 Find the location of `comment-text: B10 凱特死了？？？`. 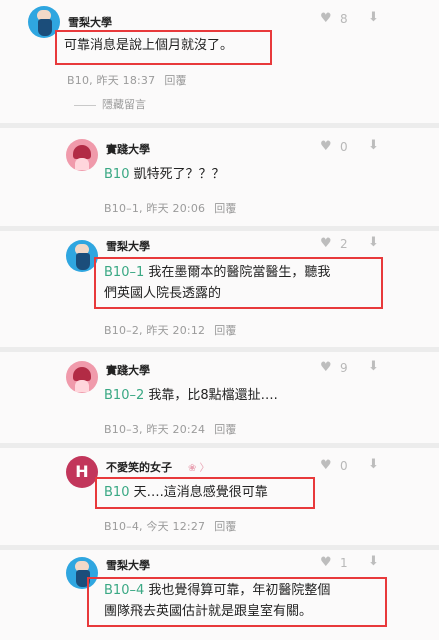

comment-text: B10 凱特死了？？？ is located at coordinates (164, 174).